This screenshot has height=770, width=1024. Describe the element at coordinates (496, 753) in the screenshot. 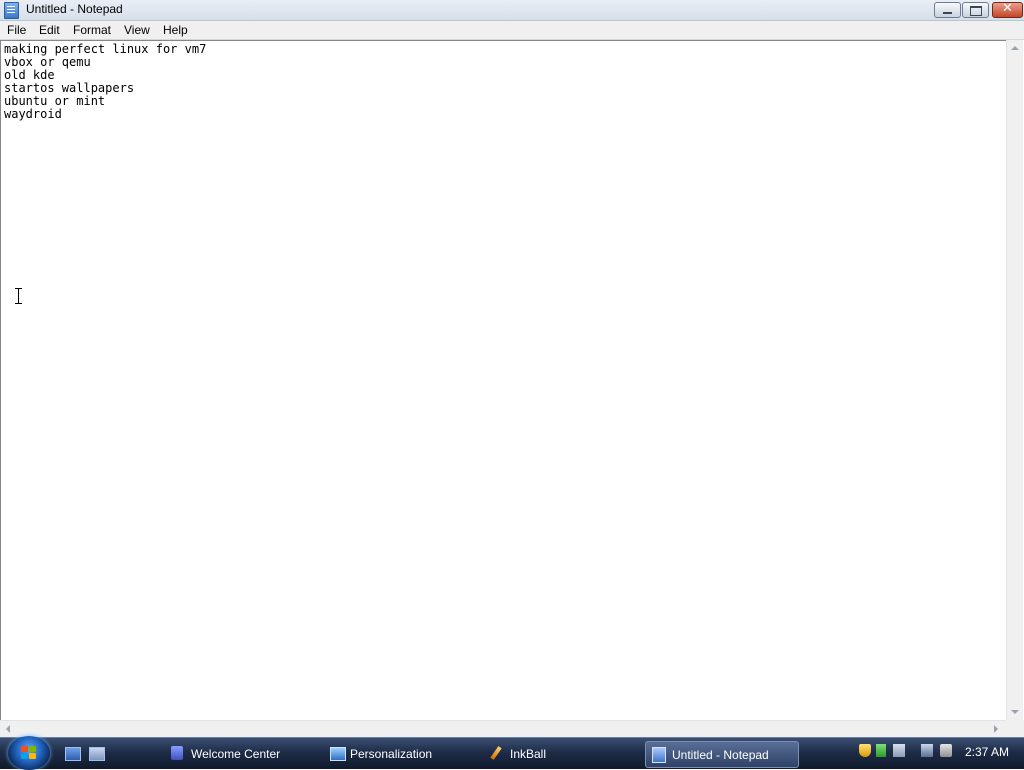

I see `inkball-icon` at that location.